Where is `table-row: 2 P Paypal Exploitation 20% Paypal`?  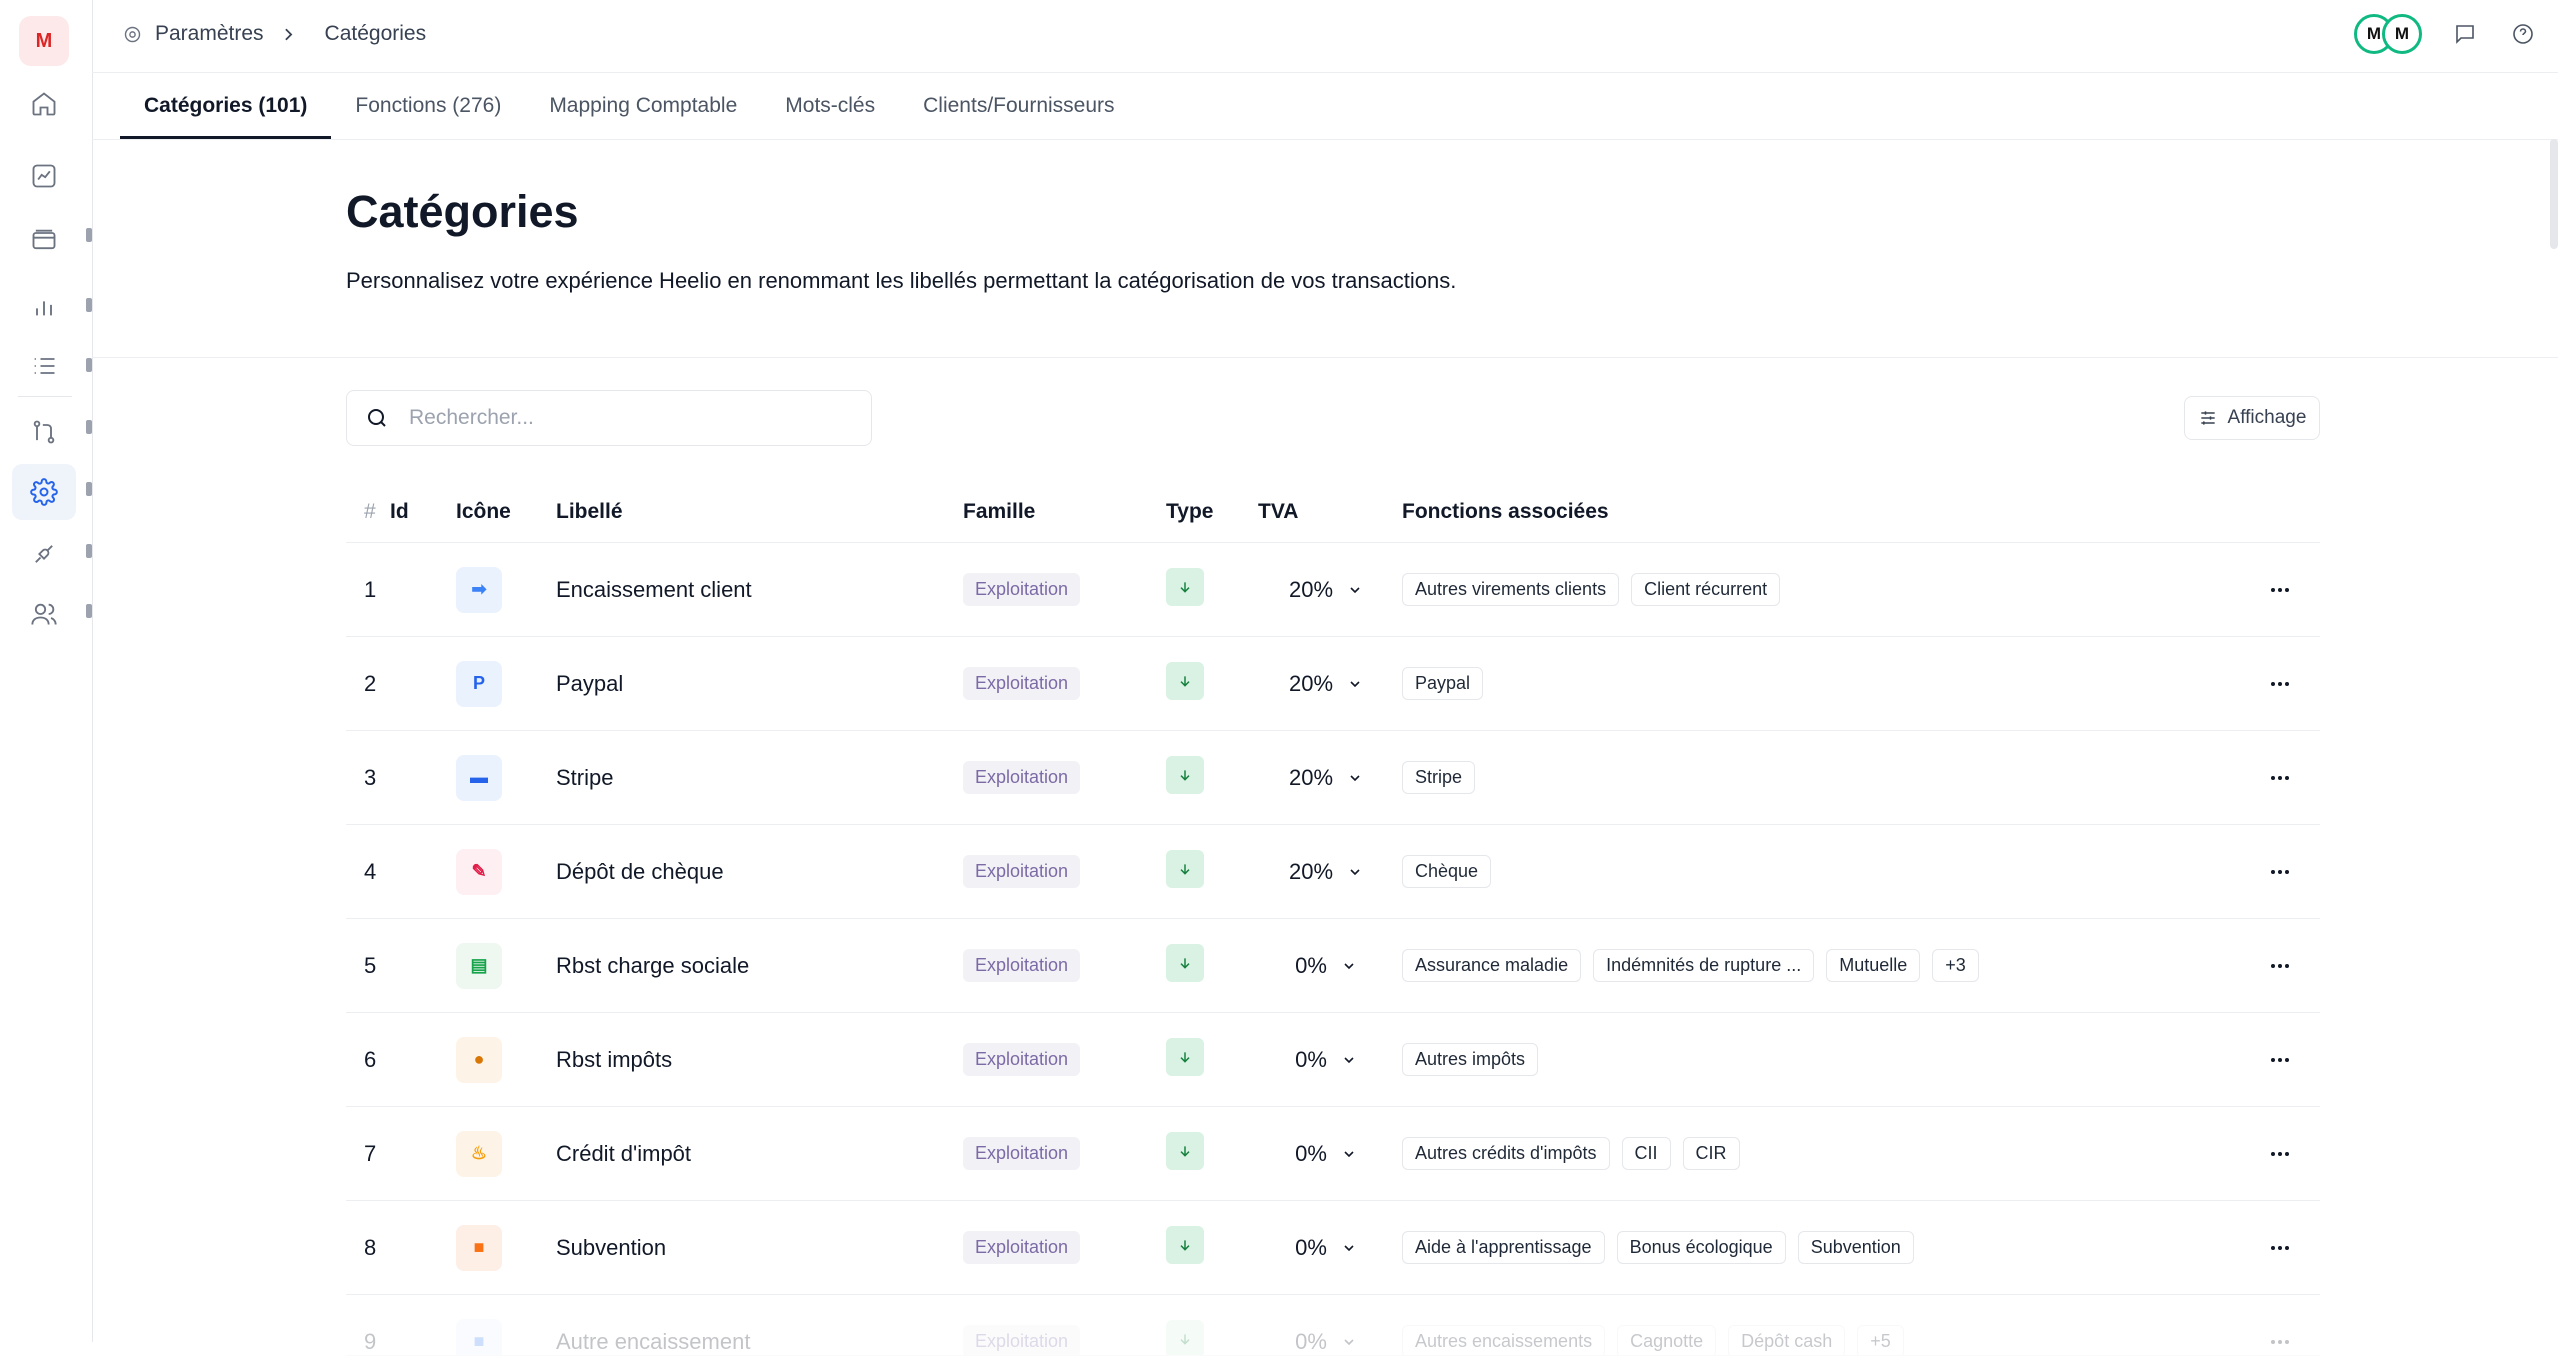 table-row: 2 P Paypal Exploitation 20% Paypal is located at coordinates (1333, 684).